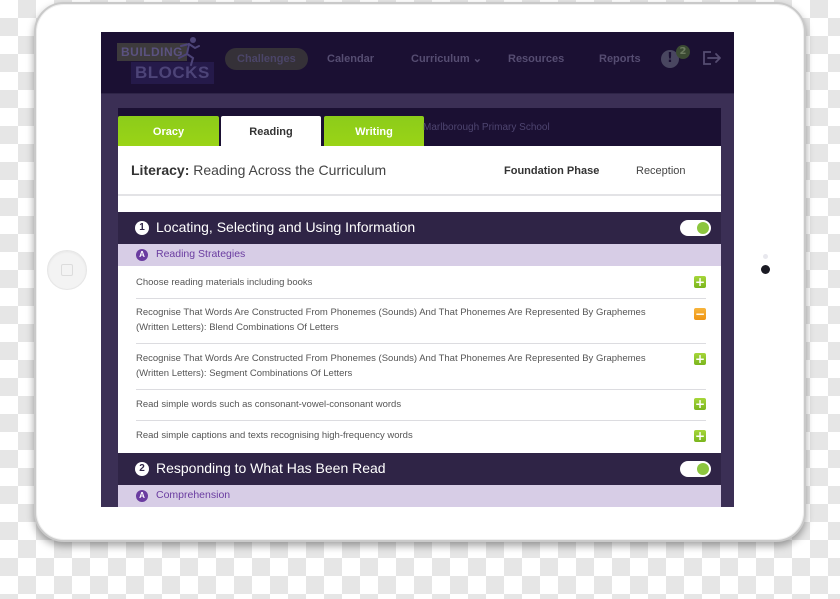 Image resolution: width=840 pixels, height=599 pixels. What do you see at coordinates (419, 469) in the screenshot?
I see `section-header: 2 Responding to What Has Been Read` at bounding box center [419, 469].